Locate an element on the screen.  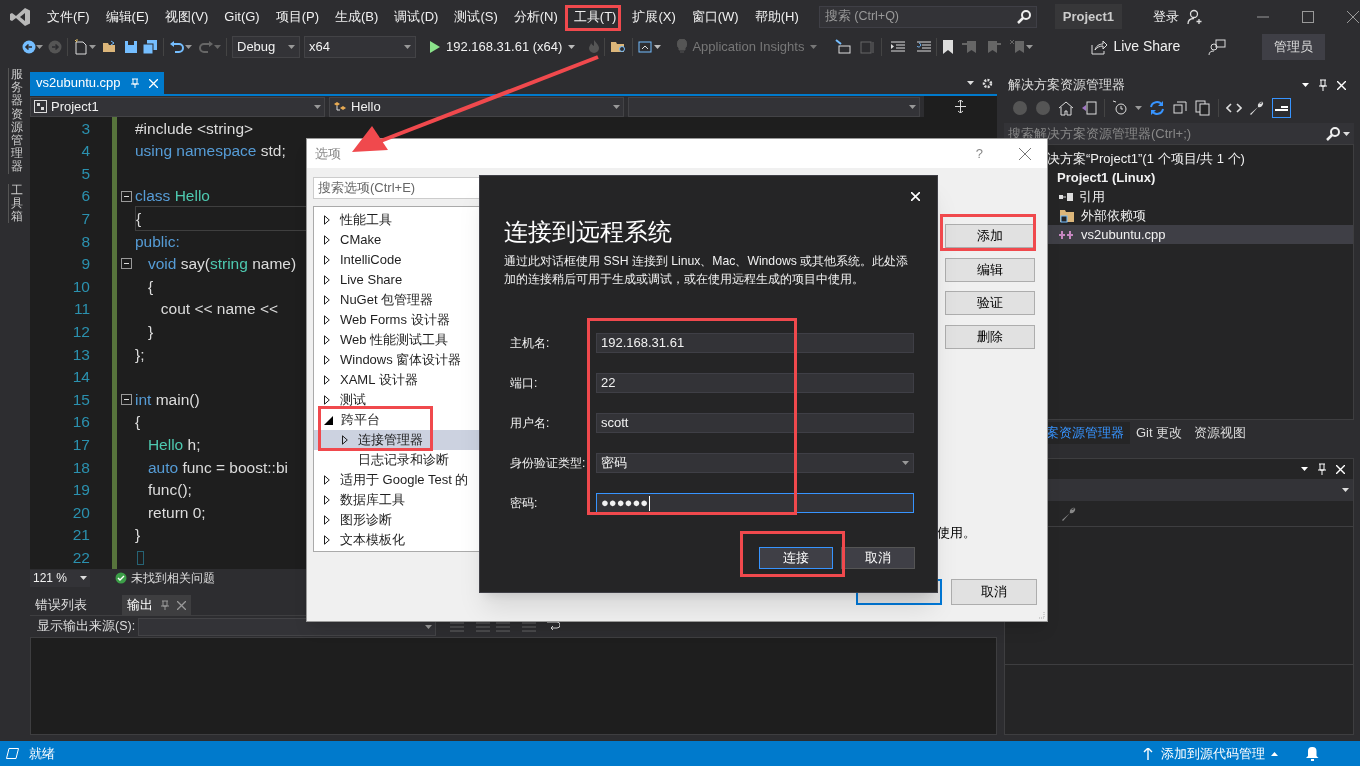
help-button: ? is located at coordinates (979, 153).